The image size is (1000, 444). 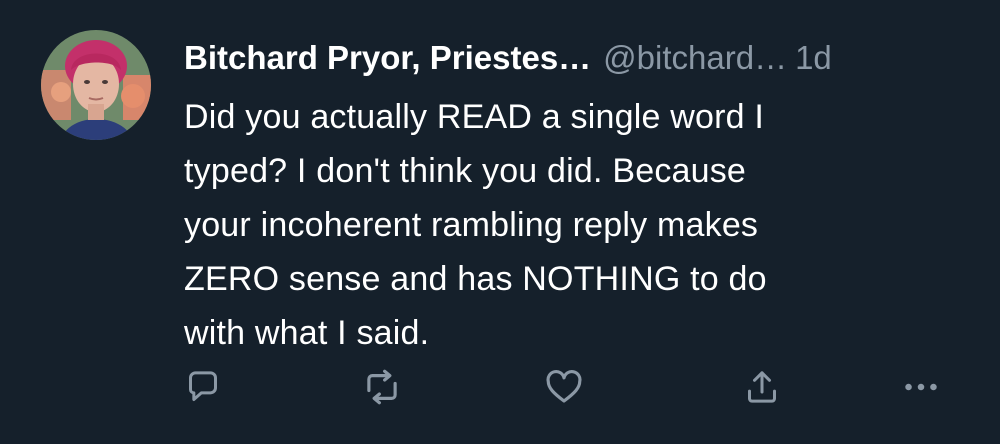 I want to click on retweet-icon, so click(x=382, y=387).